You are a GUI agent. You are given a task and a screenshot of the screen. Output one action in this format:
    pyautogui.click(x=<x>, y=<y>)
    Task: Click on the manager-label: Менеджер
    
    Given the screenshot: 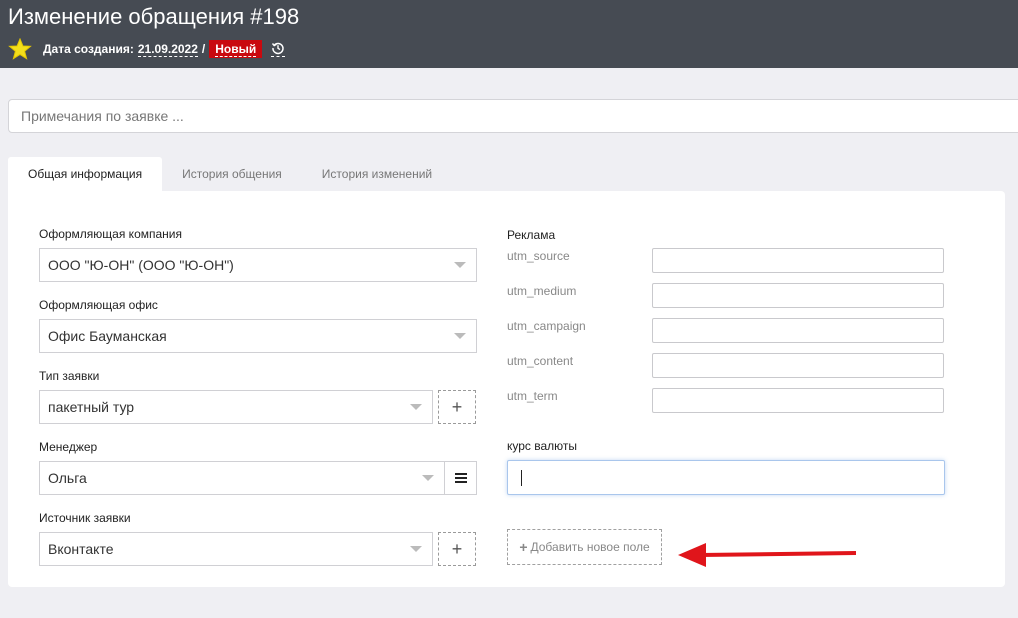 What is the action you would take?
    pyautogui.click(x=68, y=447)
    